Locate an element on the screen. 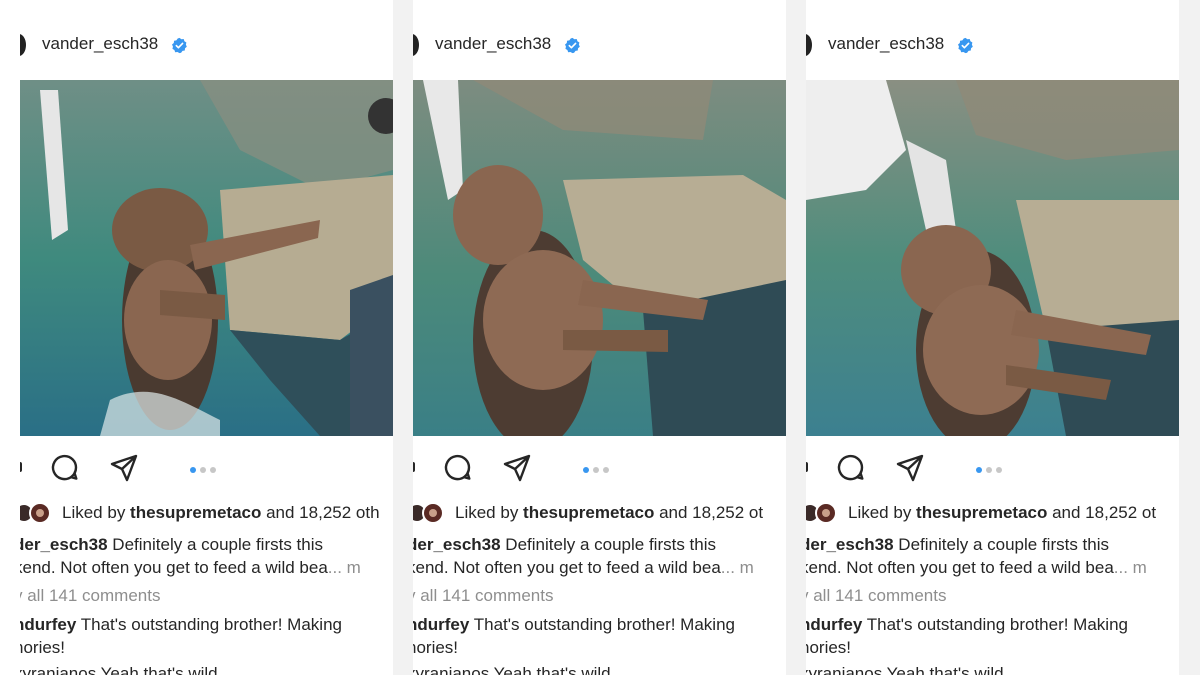  liked-suffix: and 18,252 oth is located at coordinates (320, 512).